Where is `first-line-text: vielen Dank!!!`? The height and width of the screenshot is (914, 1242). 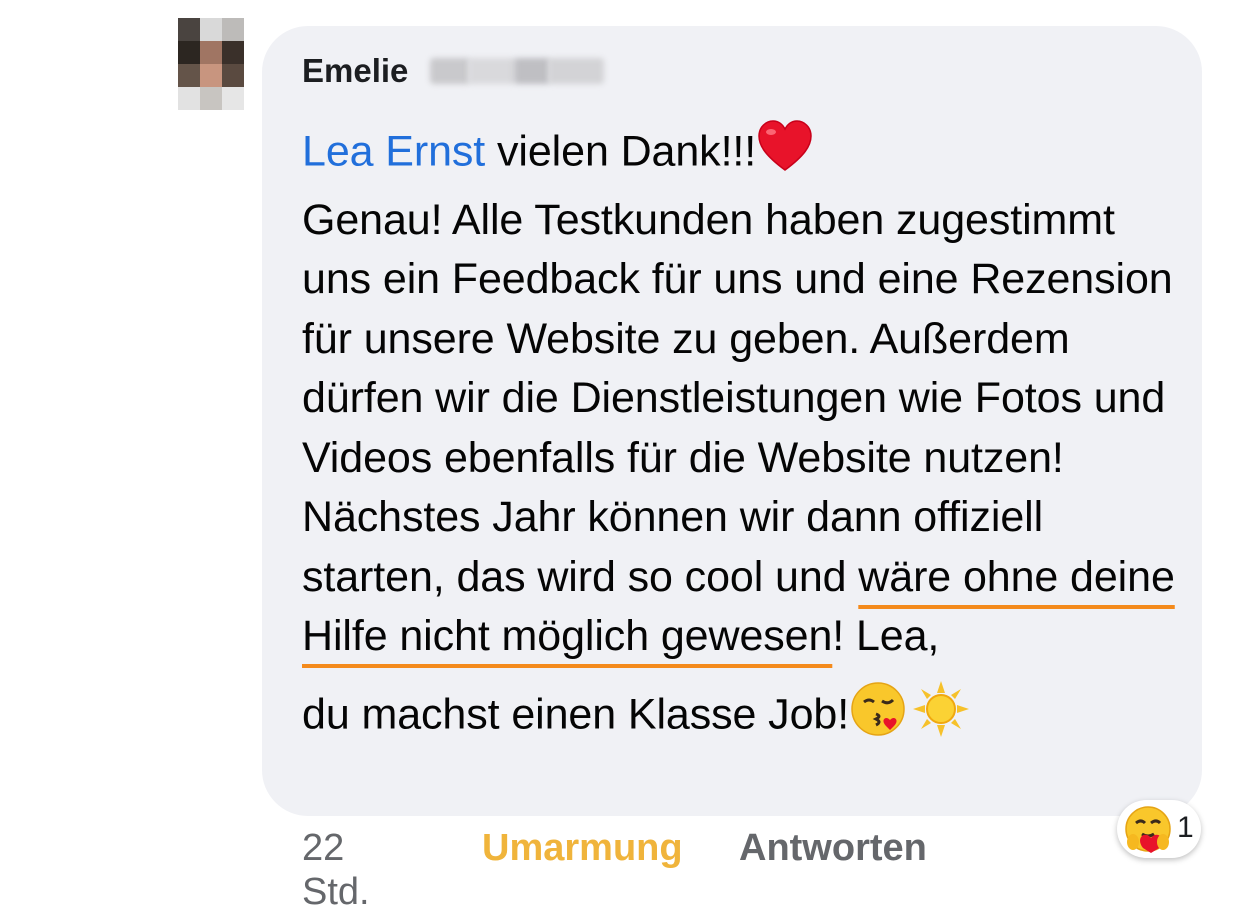 first-line-text: vielen Dank!!! is located at coordinates (621, 151).